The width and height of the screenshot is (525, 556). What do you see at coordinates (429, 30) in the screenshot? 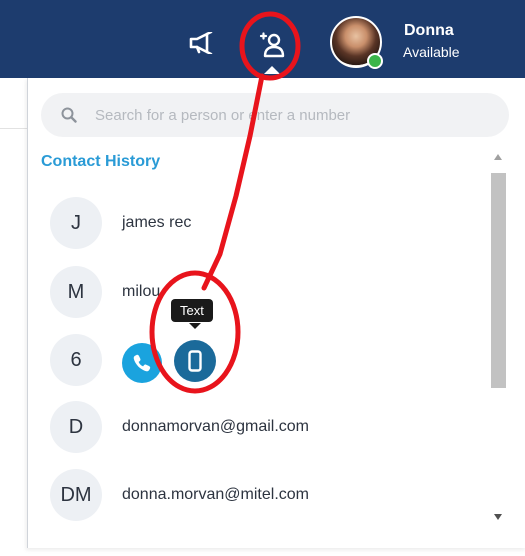
I see `user-name: Donna` at bounding box center [429, 30].